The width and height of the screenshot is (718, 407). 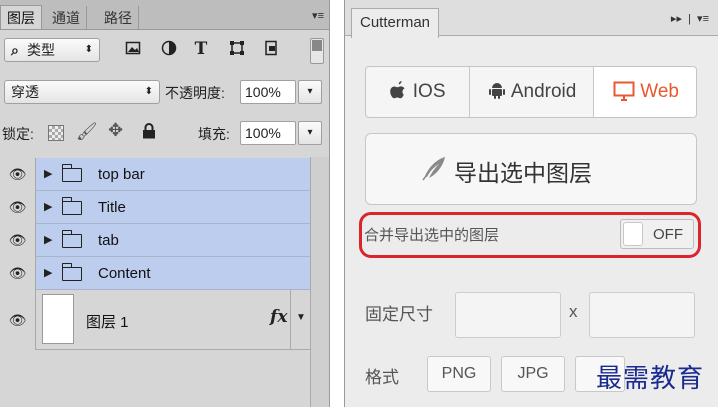 I want to click on panel-title: Cutterman, so click(x=395, y=23).